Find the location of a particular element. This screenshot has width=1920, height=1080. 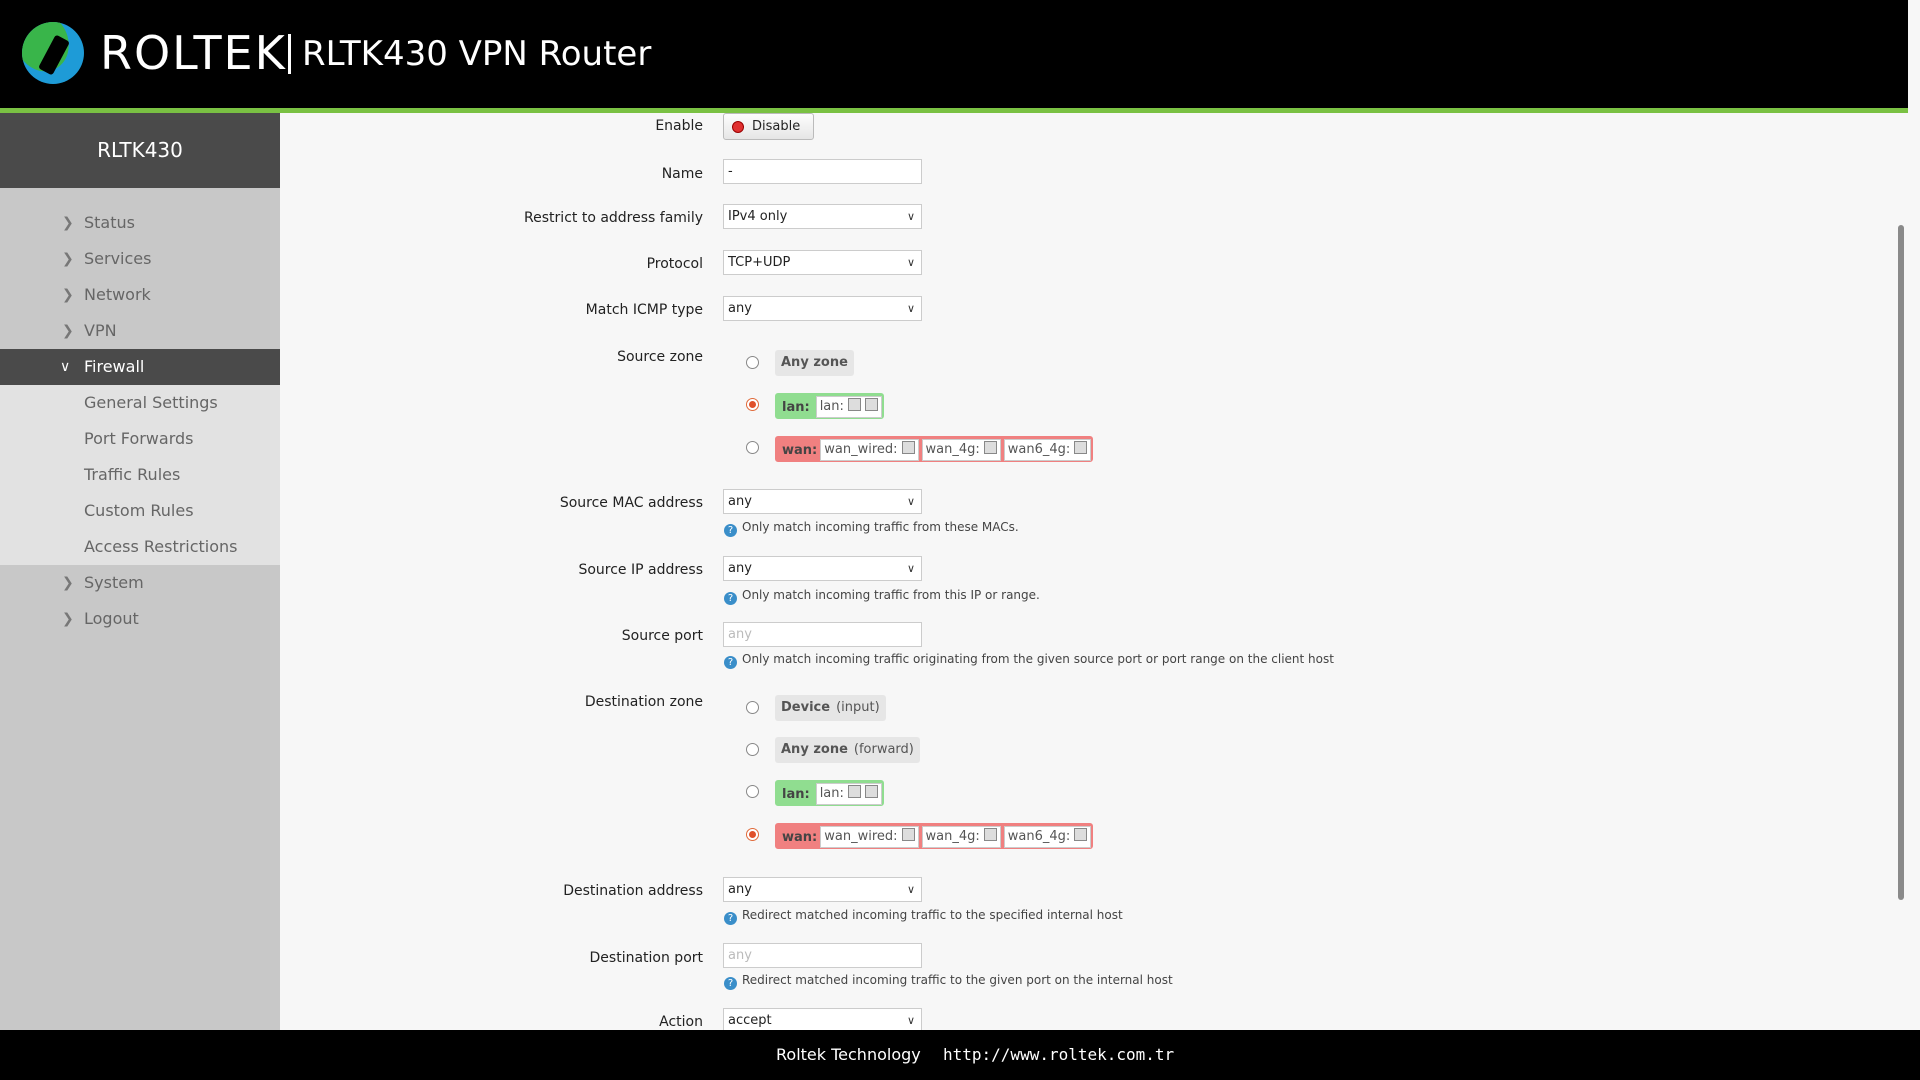

source-port-input: any is located at coordinates (822, 634).